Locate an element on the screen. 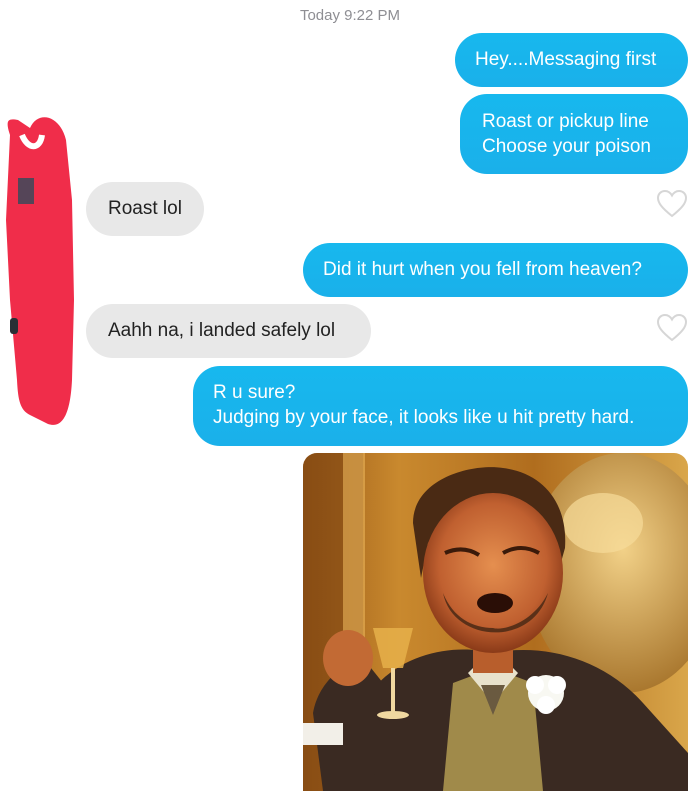 Image resolution: width=700 pixels, height=791 pixels. received-message-bubble: Aahh na, i landed safely lol is located at coordinates (228, 331).